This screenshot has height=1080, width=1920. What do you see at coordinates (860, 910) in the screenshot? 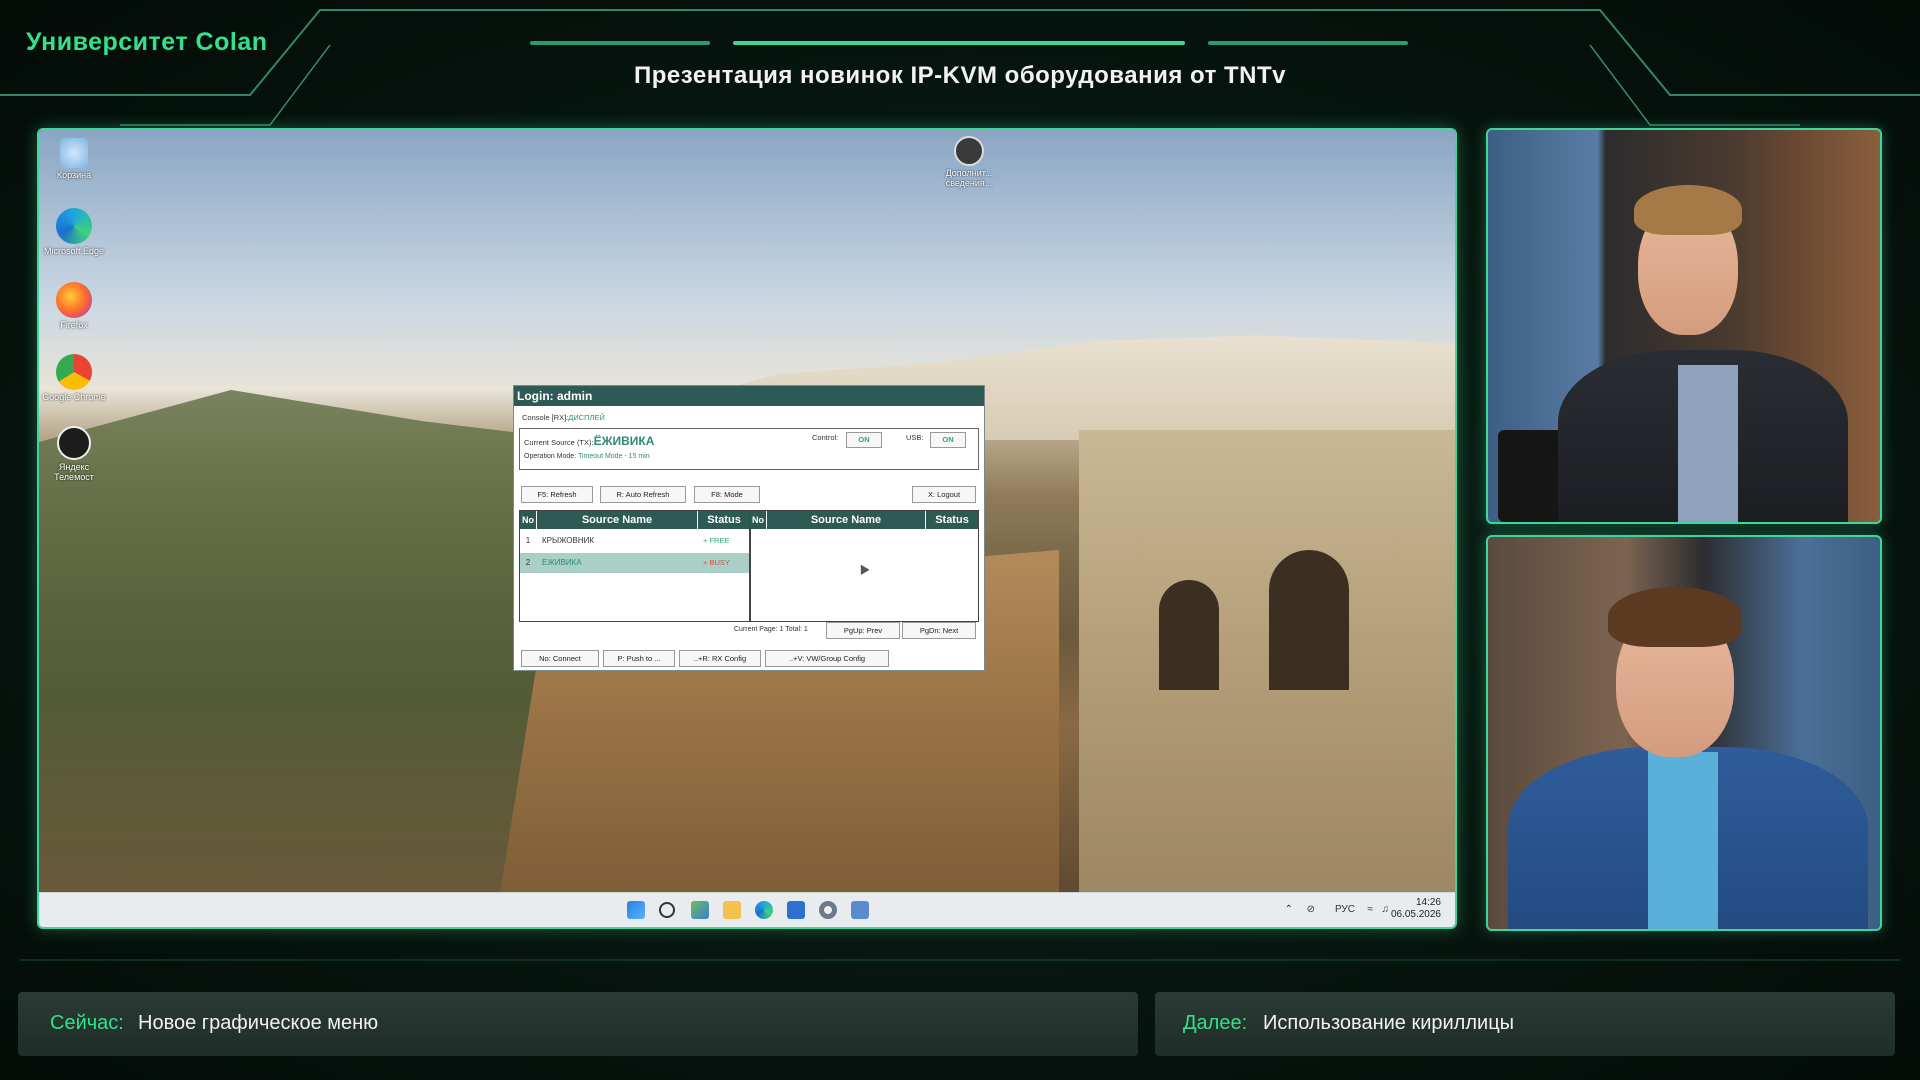
I see `camera-icon` at bounding box center [860, 910].